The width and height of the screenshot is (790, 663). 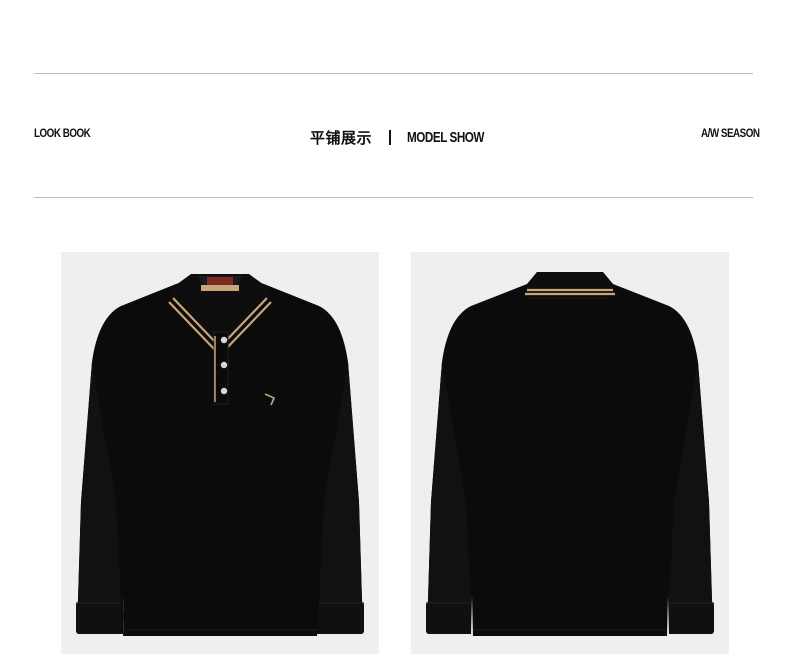 What do you see at coordinates (446, 137) in the screenshot?
I see `section-title-en: MODEL SHOW` at bounding box center [446, 137].